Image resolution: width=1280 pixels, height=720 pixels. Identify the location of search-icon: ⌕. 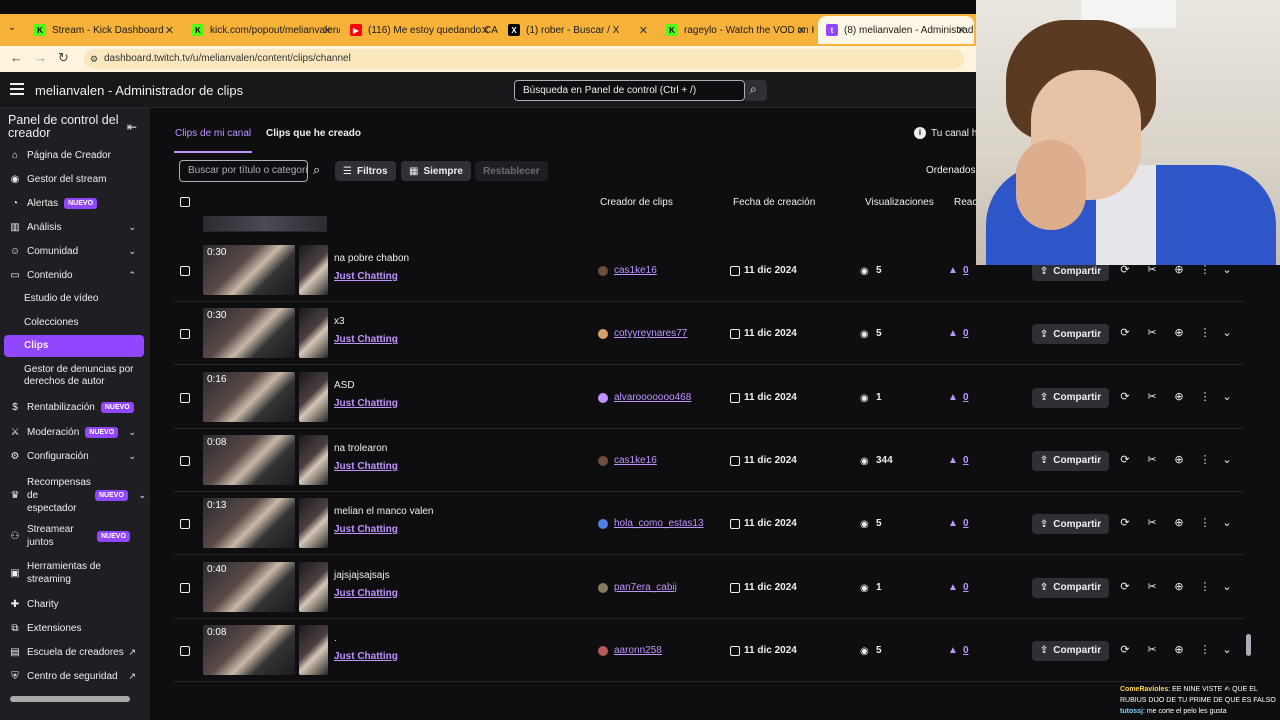
(316, 170).